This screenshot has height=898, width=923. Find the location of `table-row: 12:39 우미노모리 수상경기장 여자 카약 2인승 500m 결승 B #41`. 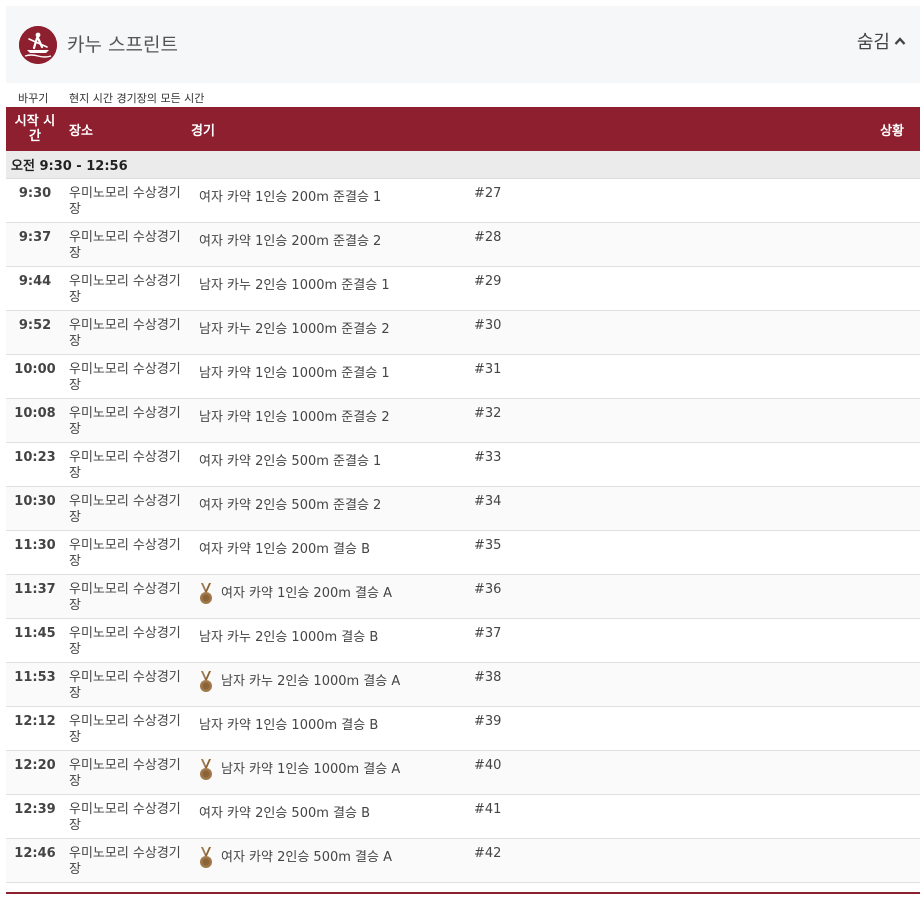

table-row: 12:39 우미노모리 수상경기장 여자 카약 2인승 500m 결승 B #41 is located at coordinates (463, 816).